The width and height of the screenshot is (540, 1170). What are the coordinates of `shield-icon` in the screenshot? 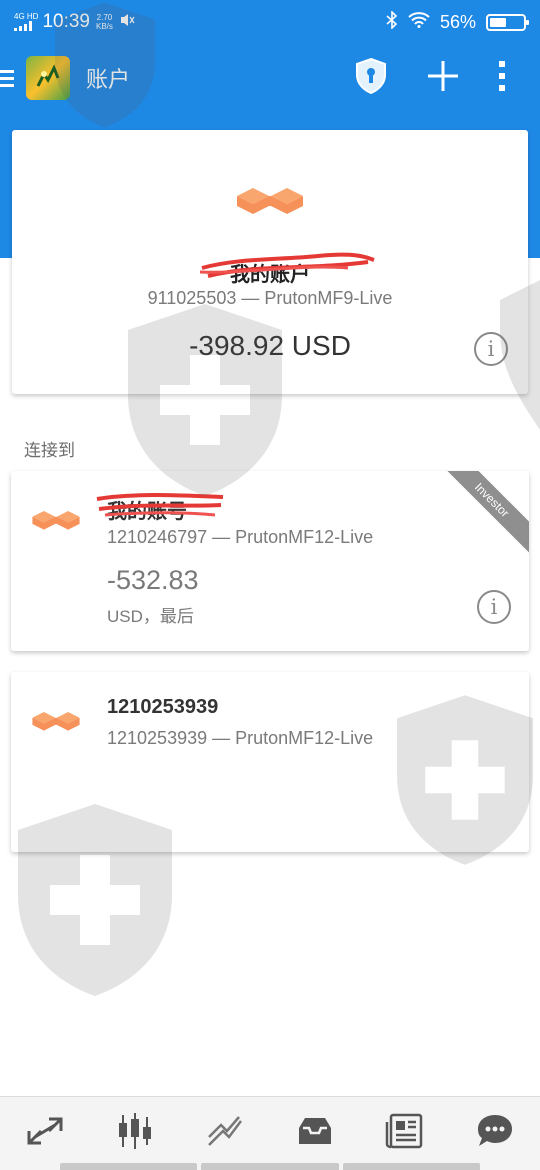 It's located at (371, 78).